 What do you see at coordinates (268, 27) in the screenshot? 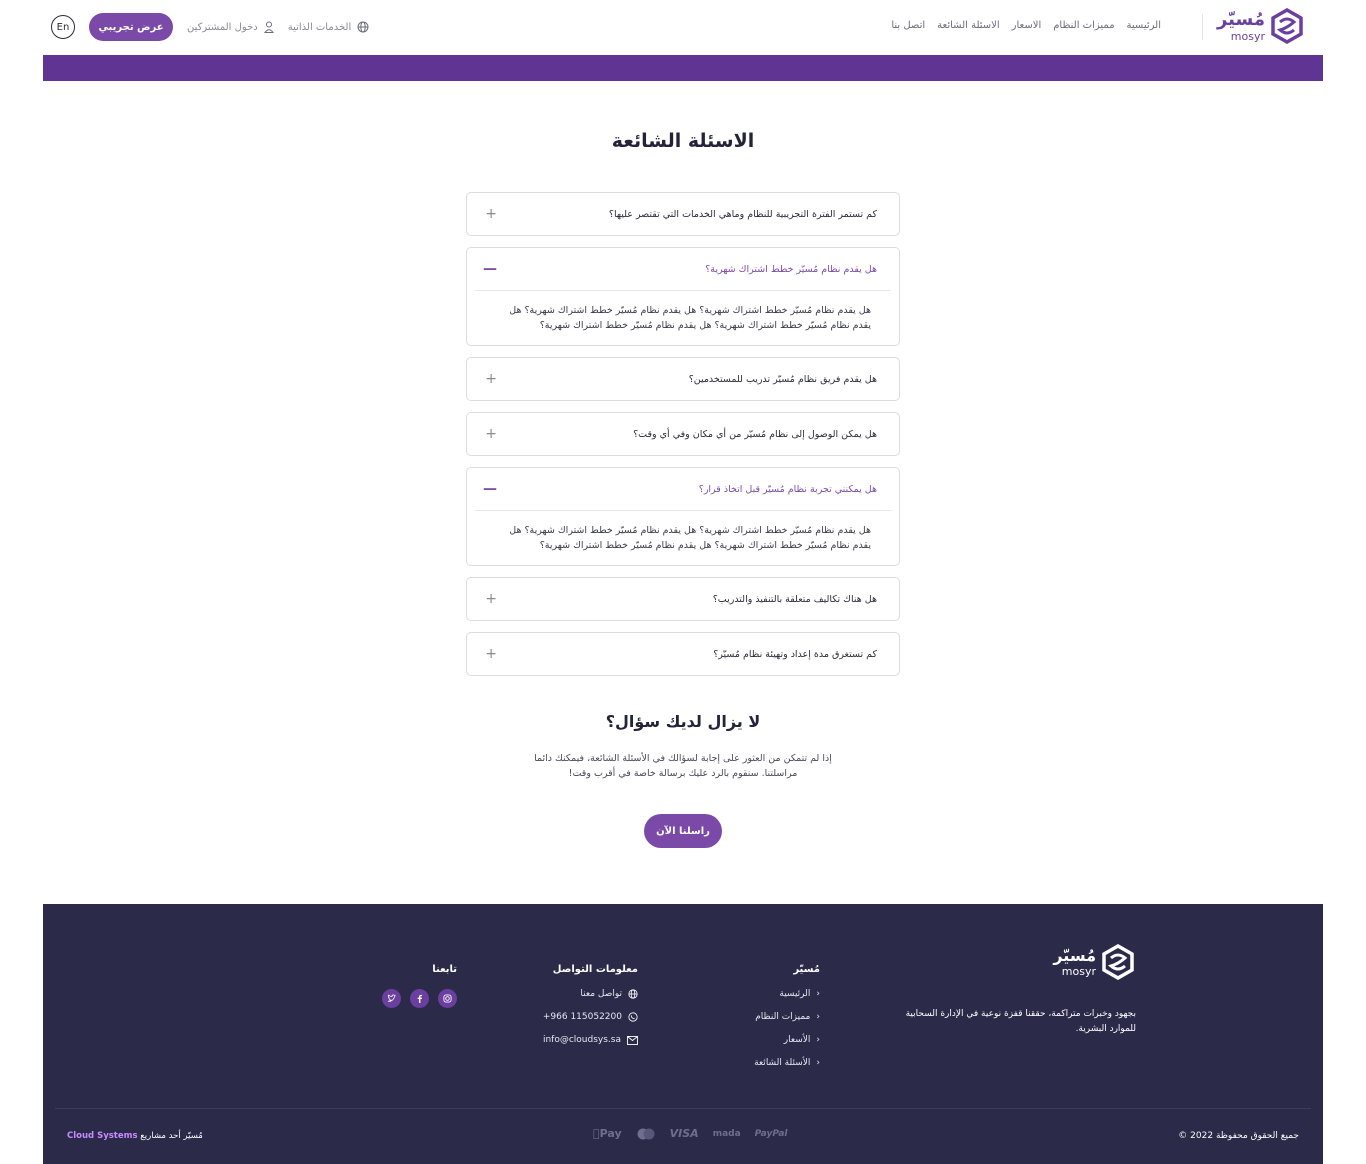
I see `user-icon` at bounding box center [268, 27].